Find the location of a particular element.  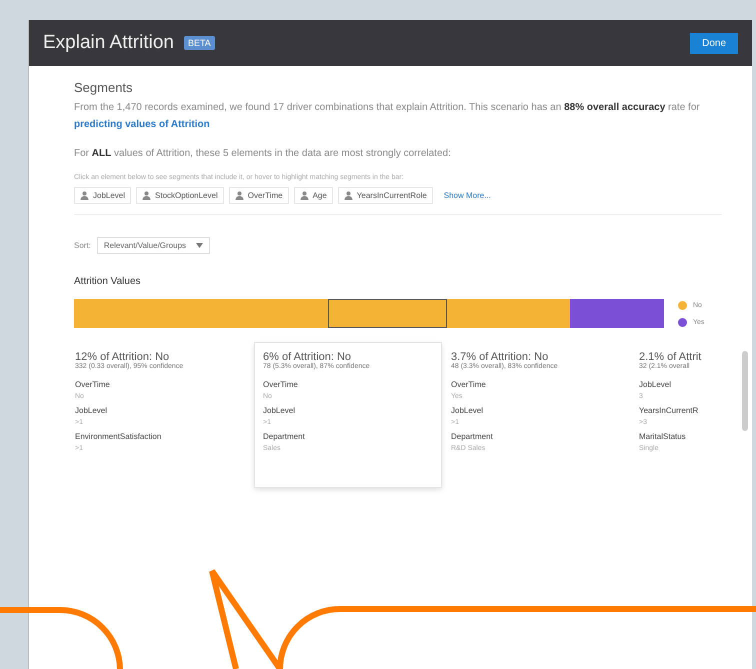

field-name: MaritalStatus is located at coordinates (663, 436).